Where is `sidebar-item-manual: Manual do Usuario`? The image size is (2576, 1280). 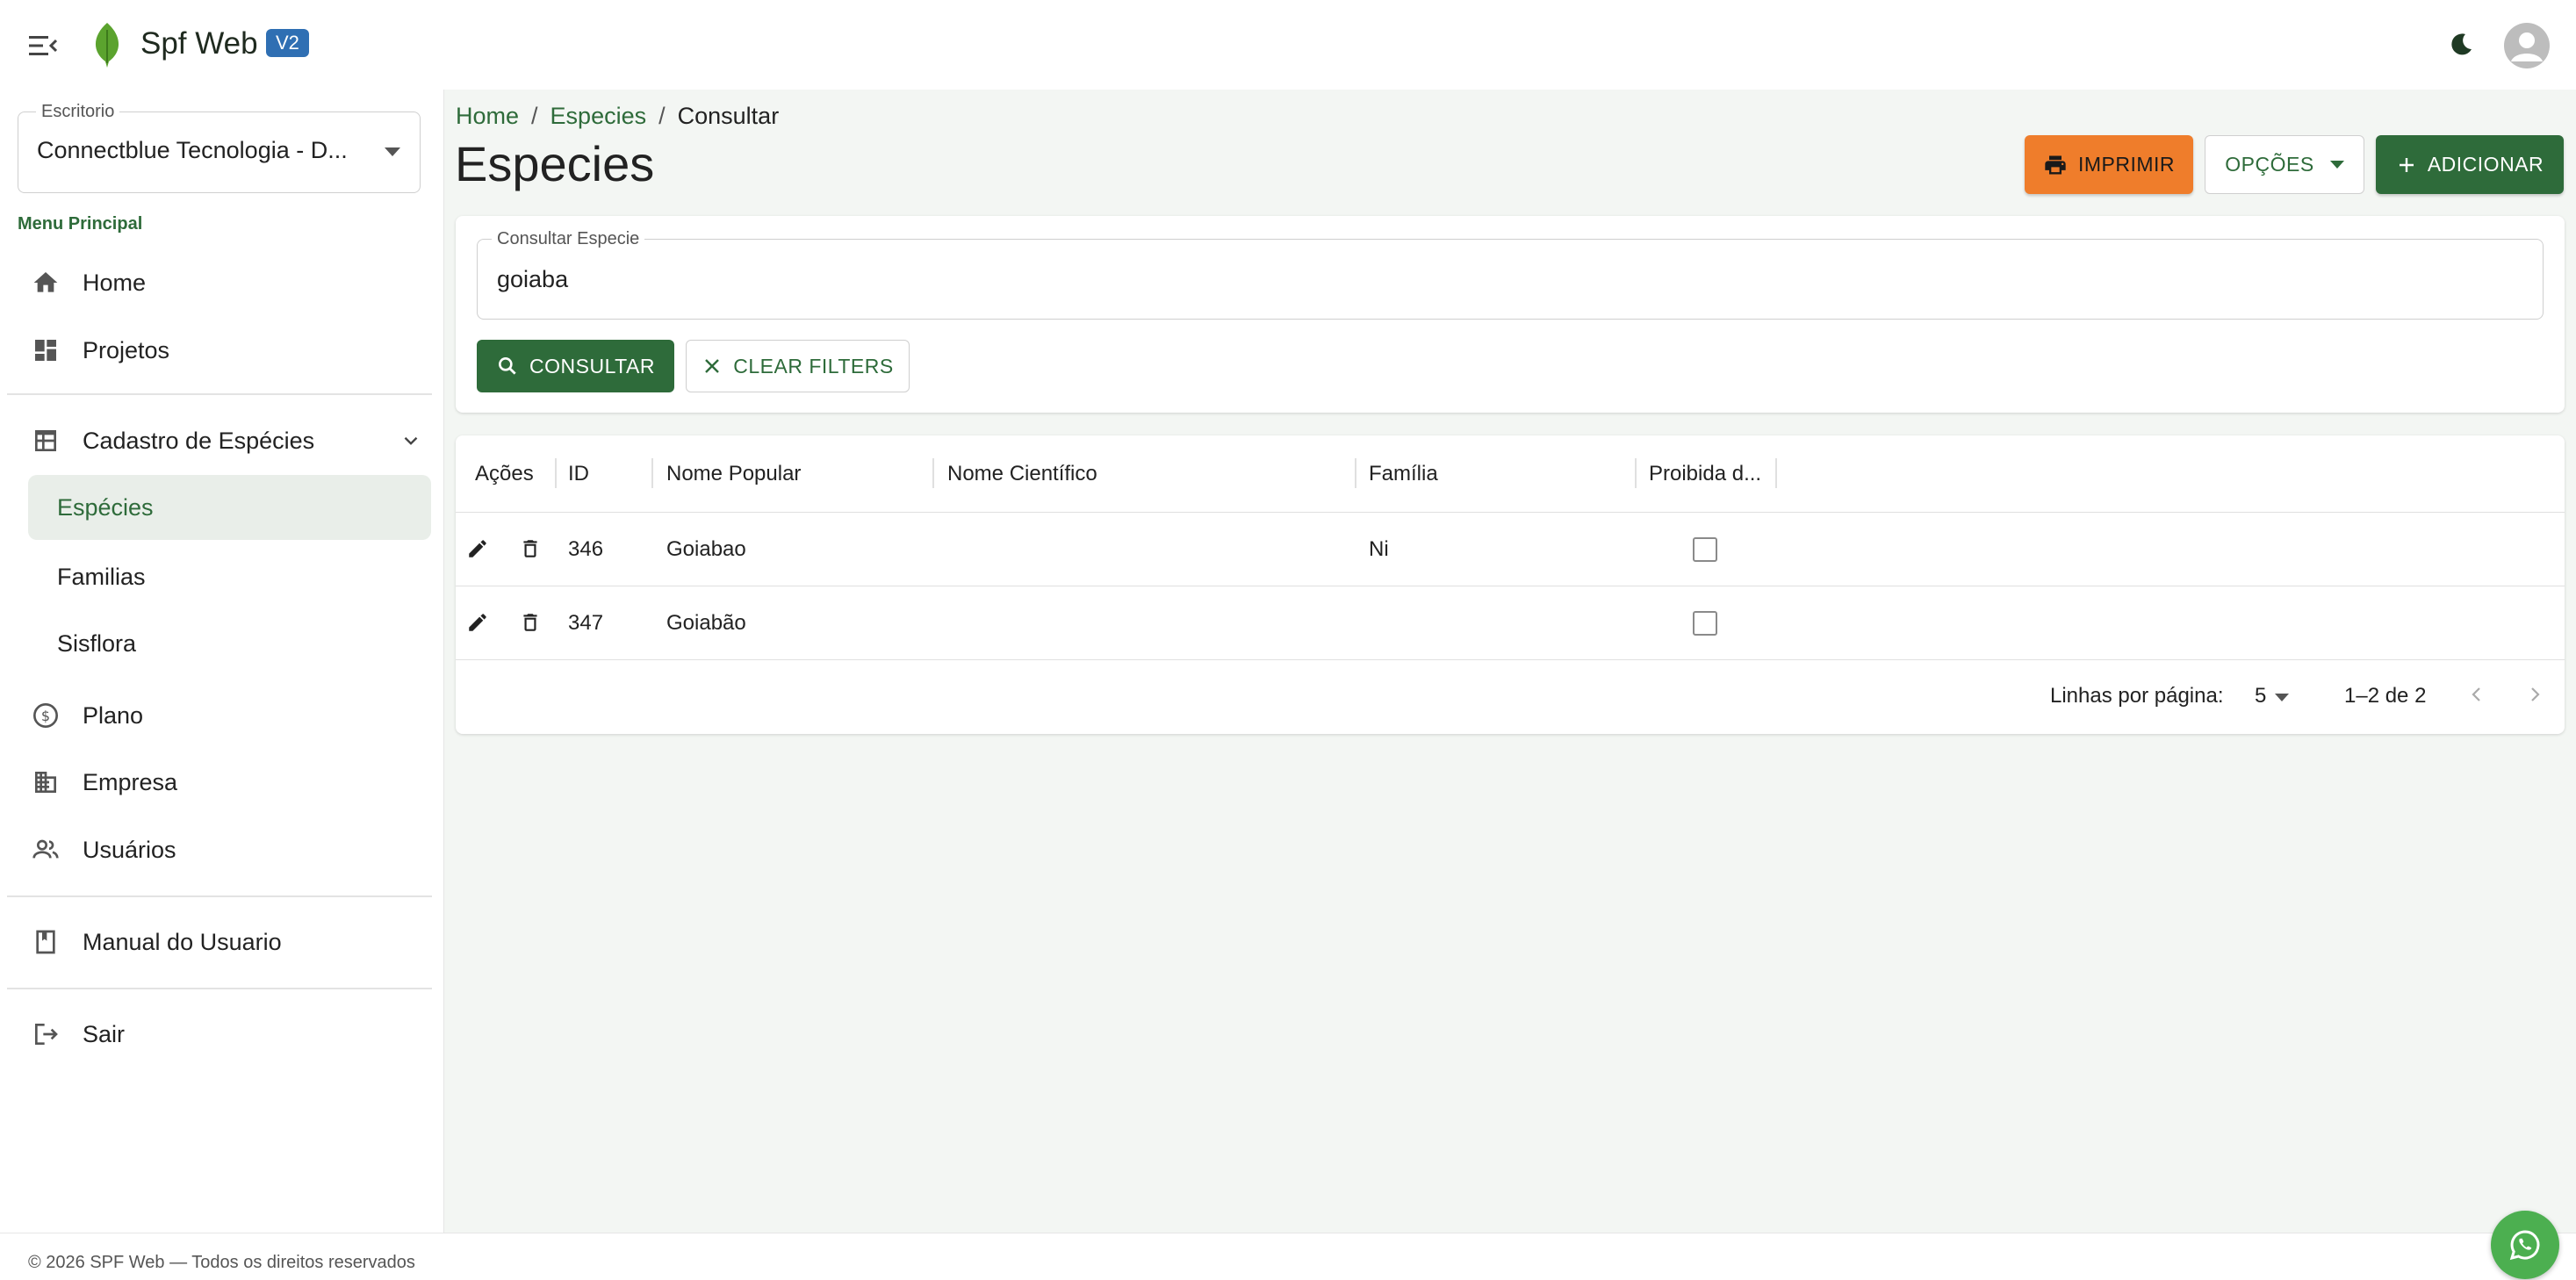
sidebar-item-manual: Manual do Usuario is located at coordinates (229, 942).